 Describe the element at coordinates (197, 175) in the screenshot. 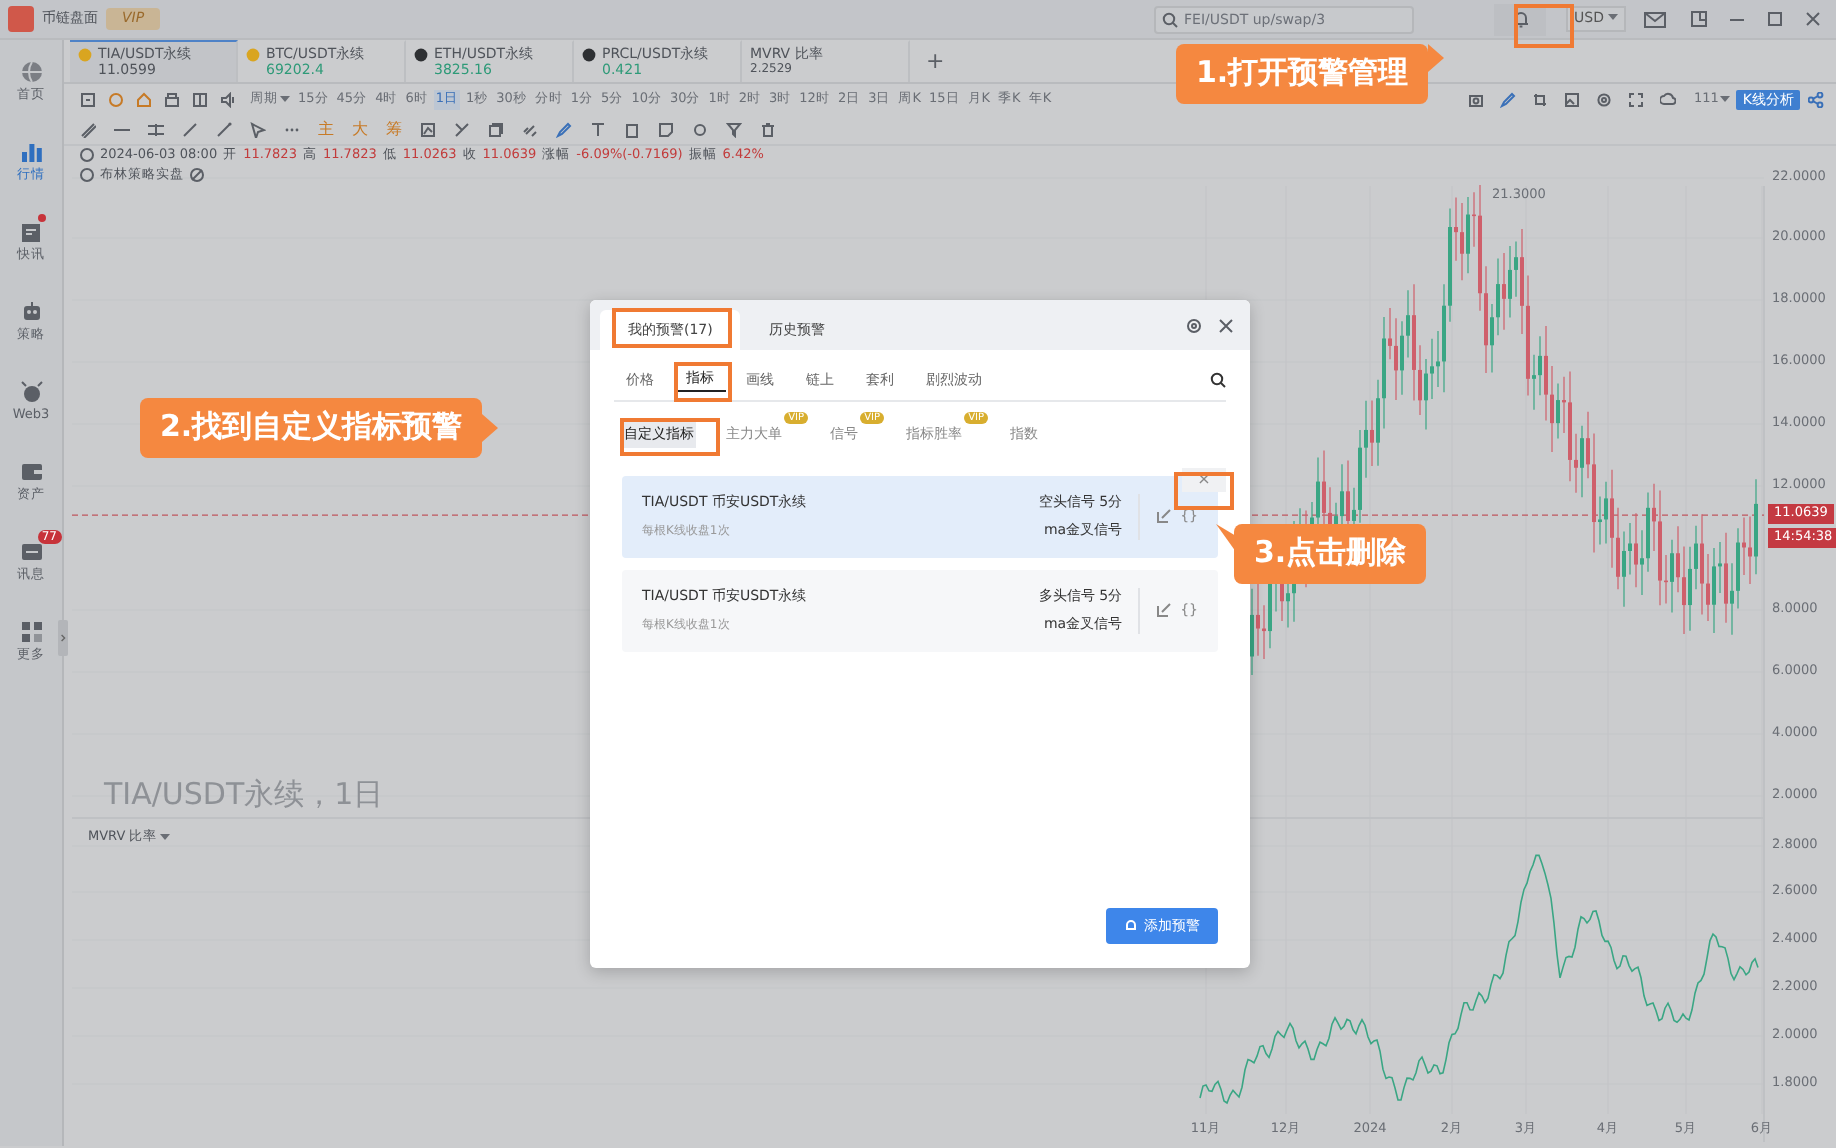

I see `hide-icon` at that location.